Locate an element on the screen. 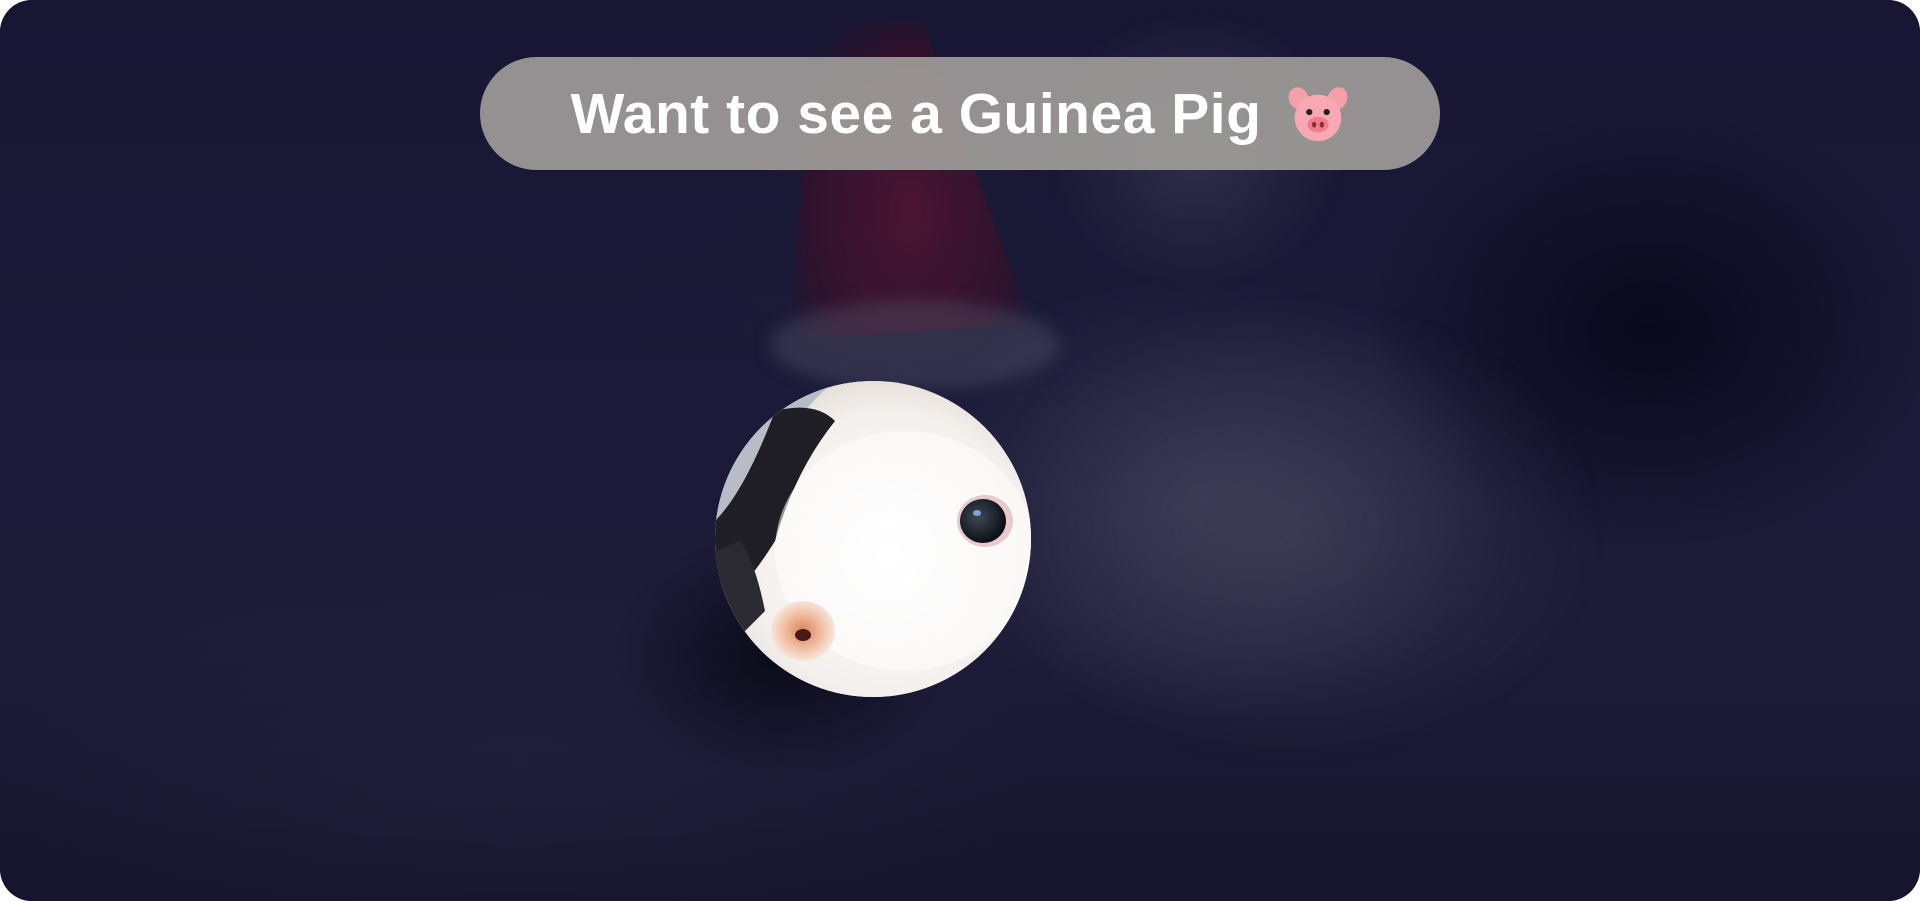 The image size is (1920, 901). banner-title: Want to see a Guinea Pig is located at coordinates (916, 113).